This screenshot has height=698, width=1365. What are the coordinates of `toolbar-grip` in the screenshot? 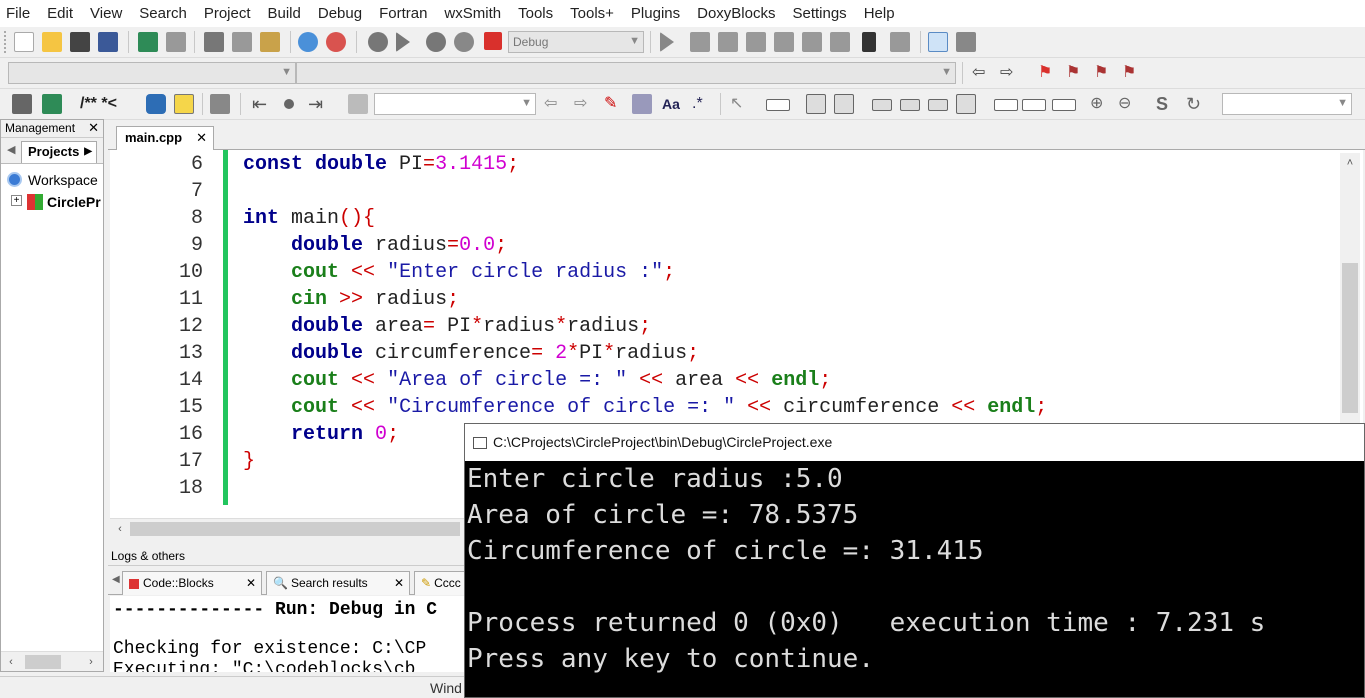 It's located at (5, 42).